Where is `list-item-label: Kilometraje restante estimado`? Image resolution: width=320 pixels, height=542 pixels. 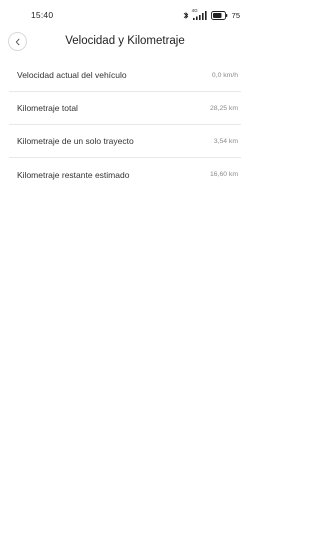 list-item-label: Kilometraje restante estimado is located at coordinates (73, 174).